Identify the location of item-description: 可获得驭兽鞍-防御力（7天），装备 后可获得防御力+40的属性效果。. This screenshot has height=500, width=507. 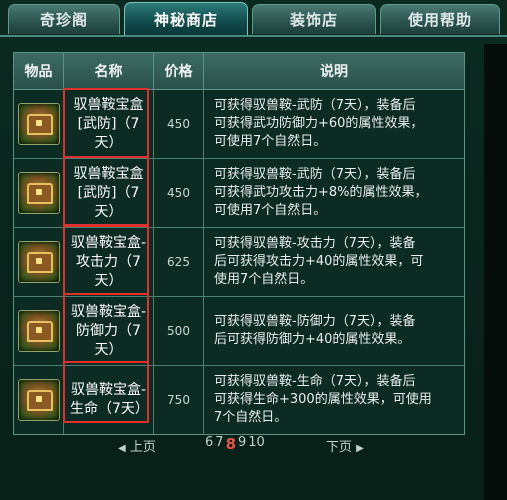
(315, 330).